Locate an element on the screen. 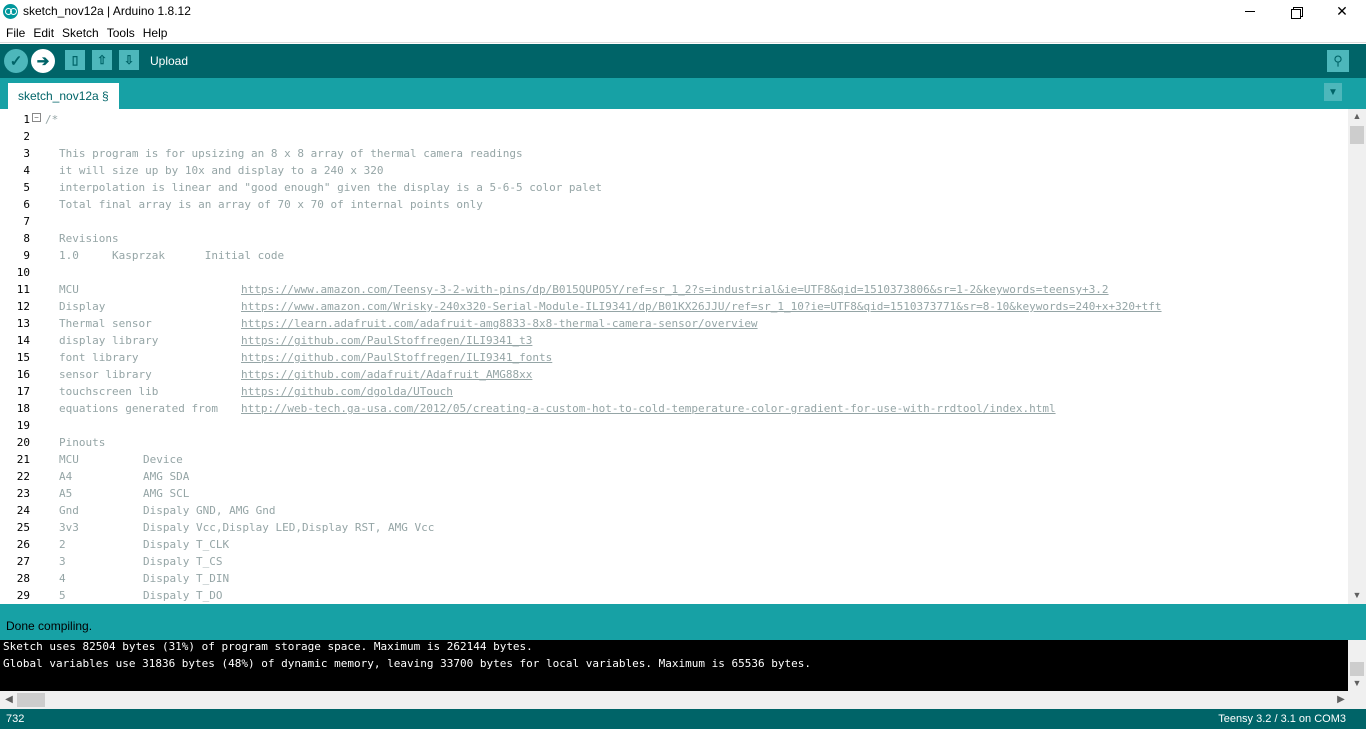 The image size is (1366, 729). line-number: 24 is located at coordinates (23, 510).